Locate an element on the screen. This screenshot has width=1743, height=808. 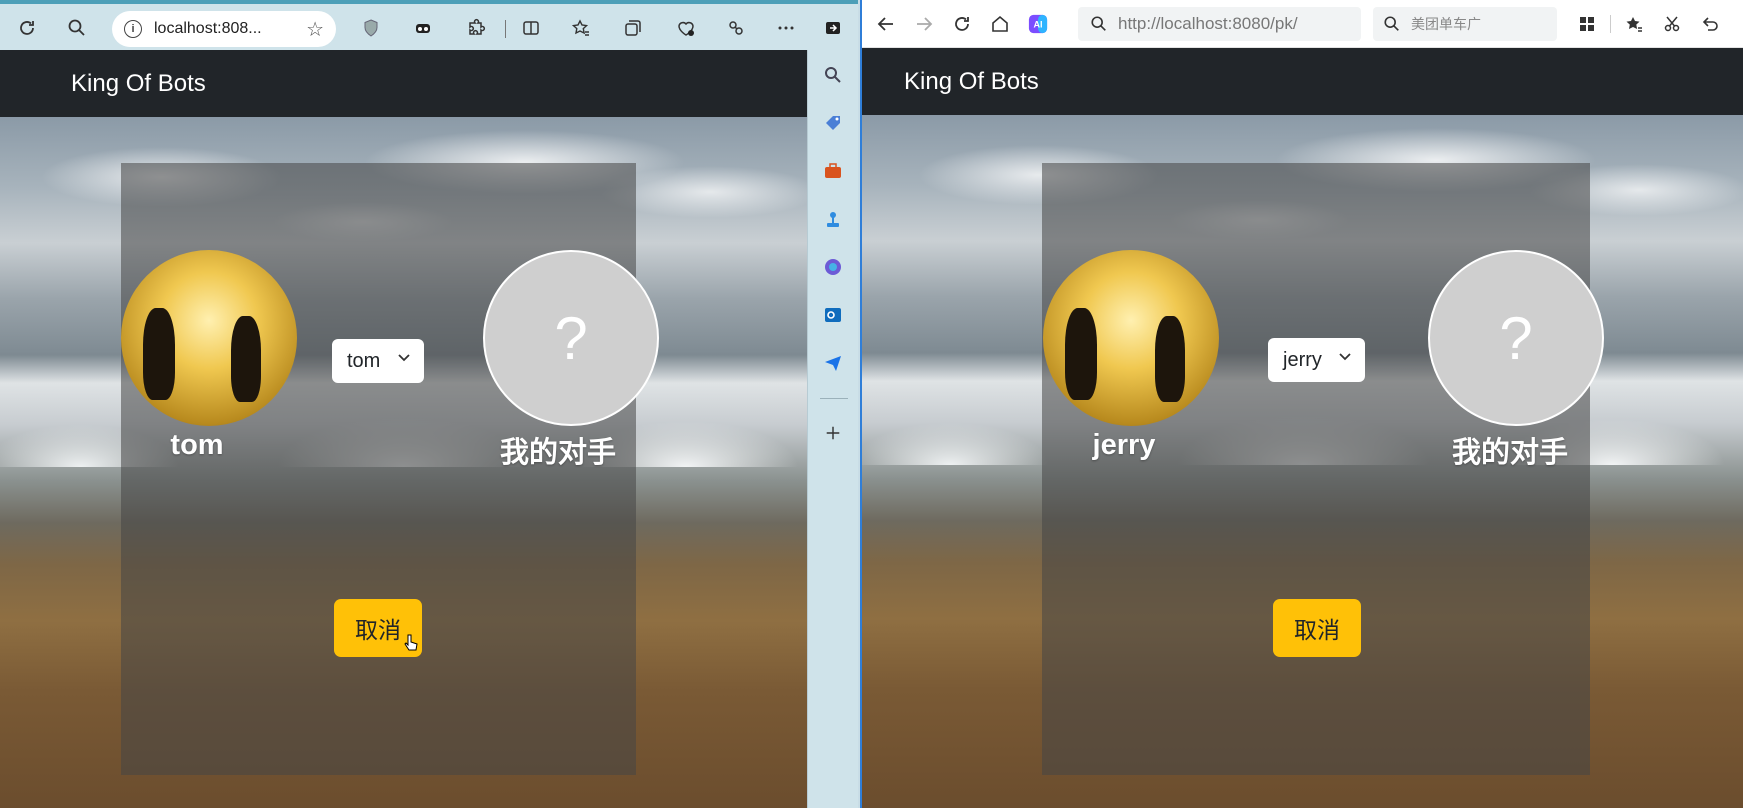
sidebar-games-icon is located at coordinates (833, 219).